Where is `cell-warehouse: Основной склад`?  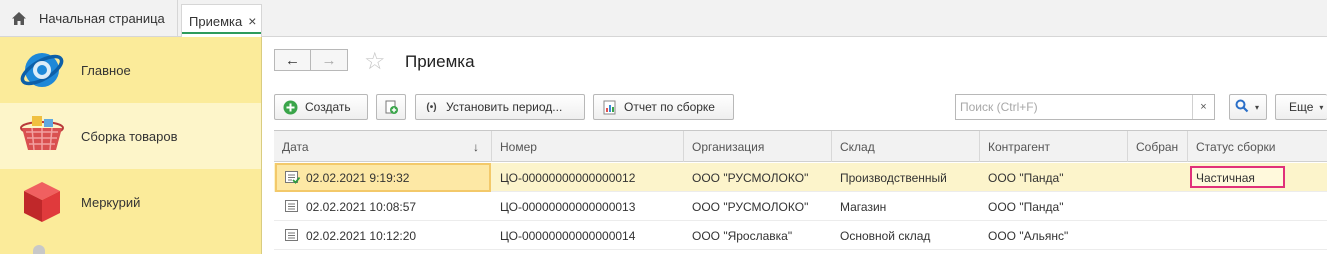 cell-warehouse: Основной склад is located at coordinates (885, 235).